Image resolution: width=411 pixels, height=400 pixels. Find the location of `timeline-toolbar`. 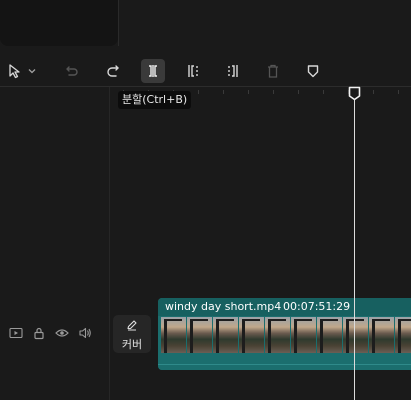

timeline-toolbar is located at coordinates (205, 71).